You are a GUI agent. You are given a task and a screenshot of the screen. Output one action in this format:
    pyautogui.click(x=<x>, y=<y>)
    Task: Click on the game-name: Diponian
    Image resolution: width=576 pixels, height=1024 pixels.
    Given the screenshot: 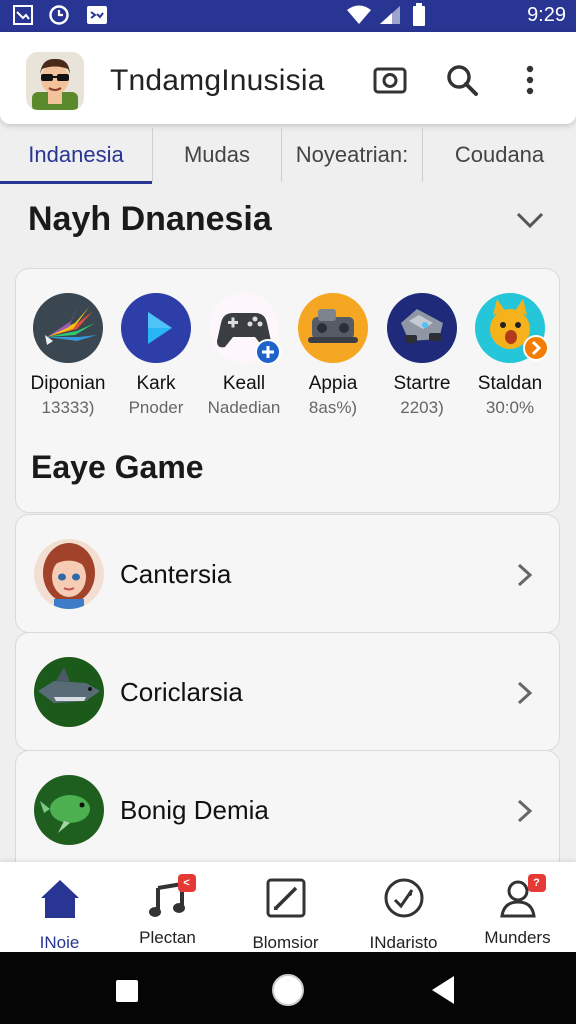 What is the action you would take?
    pyautogui.click(x=68, y=383)
    